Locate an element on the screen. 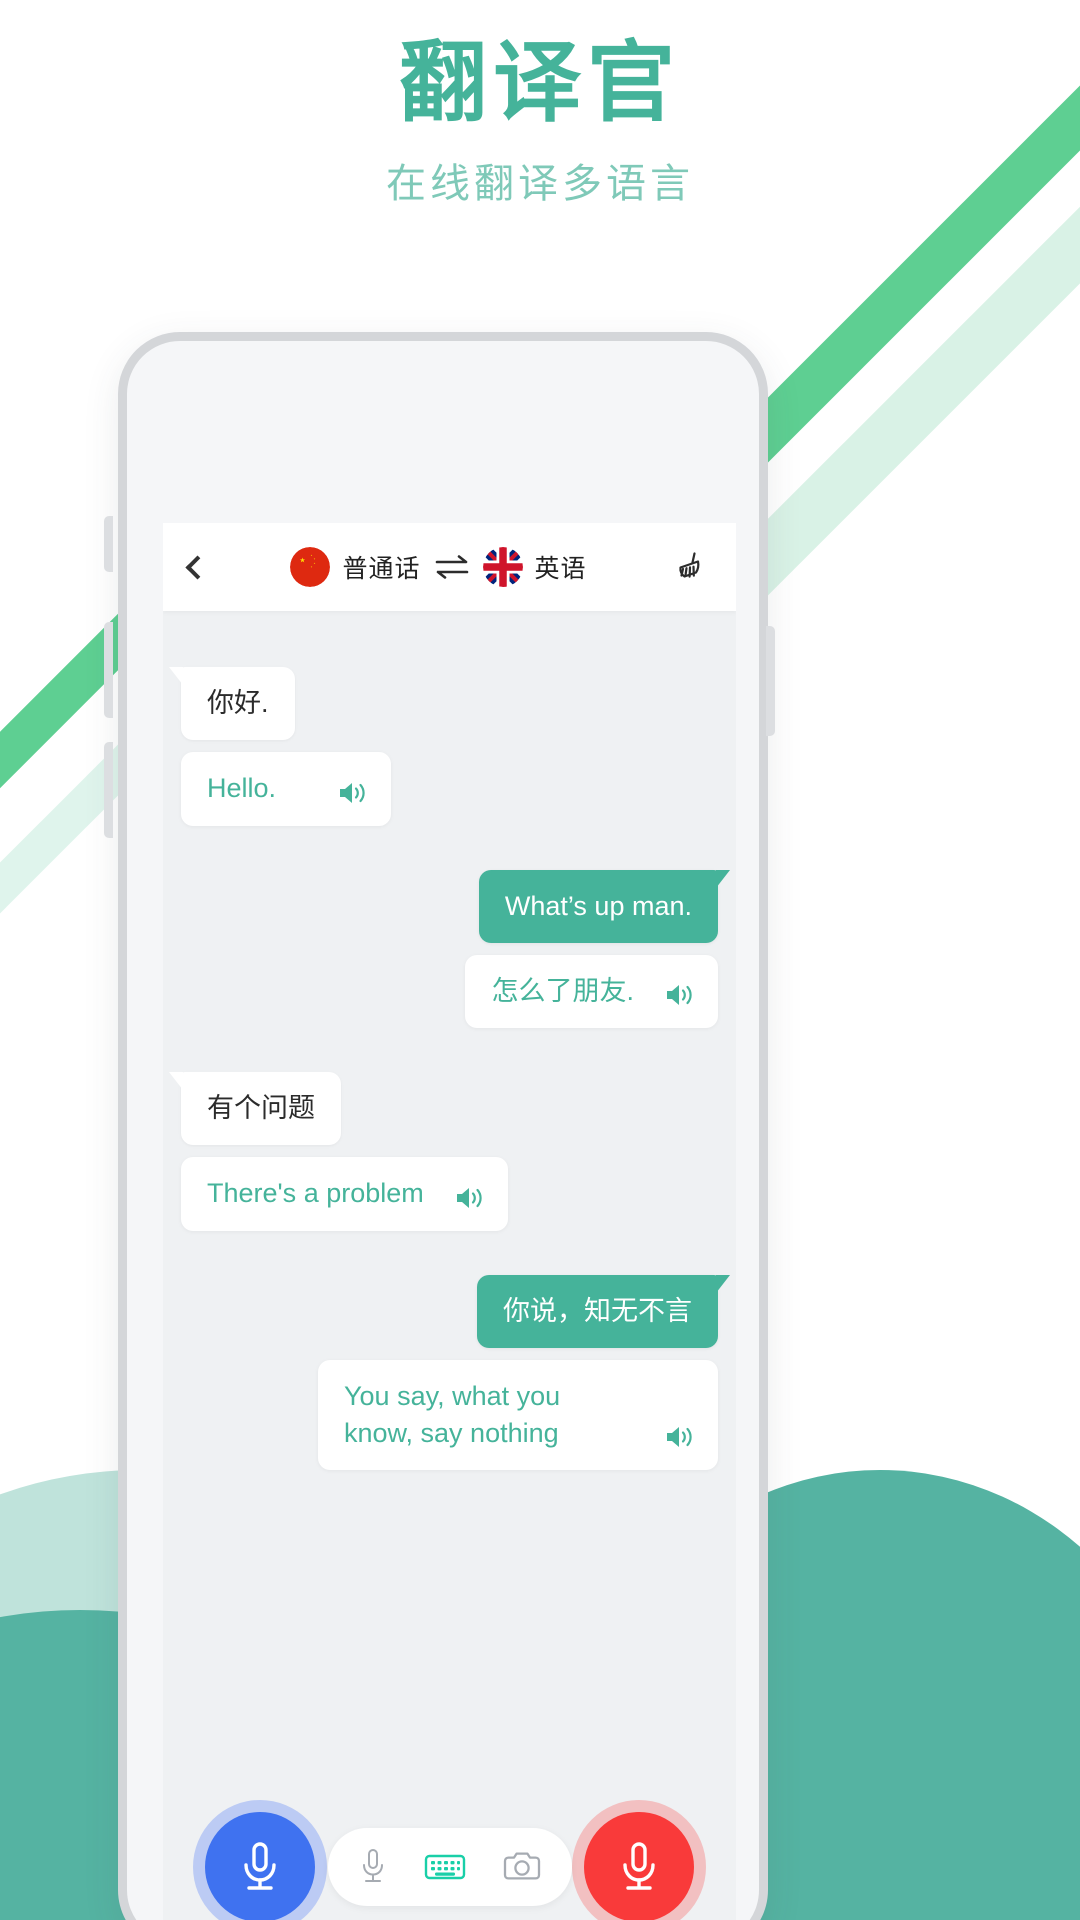 This screenshot has width=1080, height=1920. translated-bubble: Hello. is located at coordinates (286, 789).